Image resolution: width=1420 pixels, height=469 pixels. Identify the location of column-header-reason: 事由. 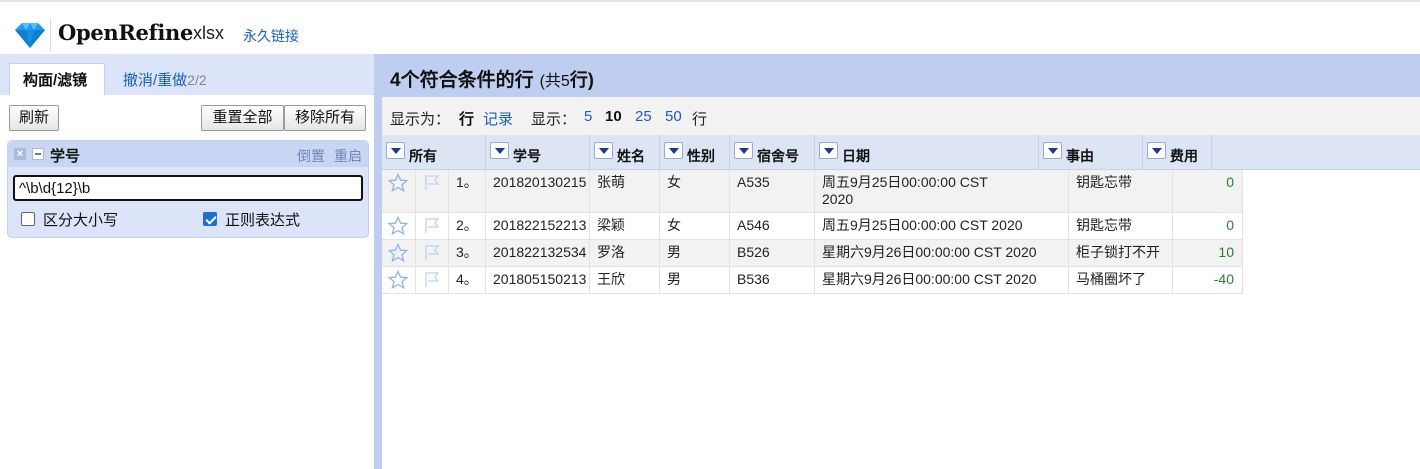
(1091, 152).